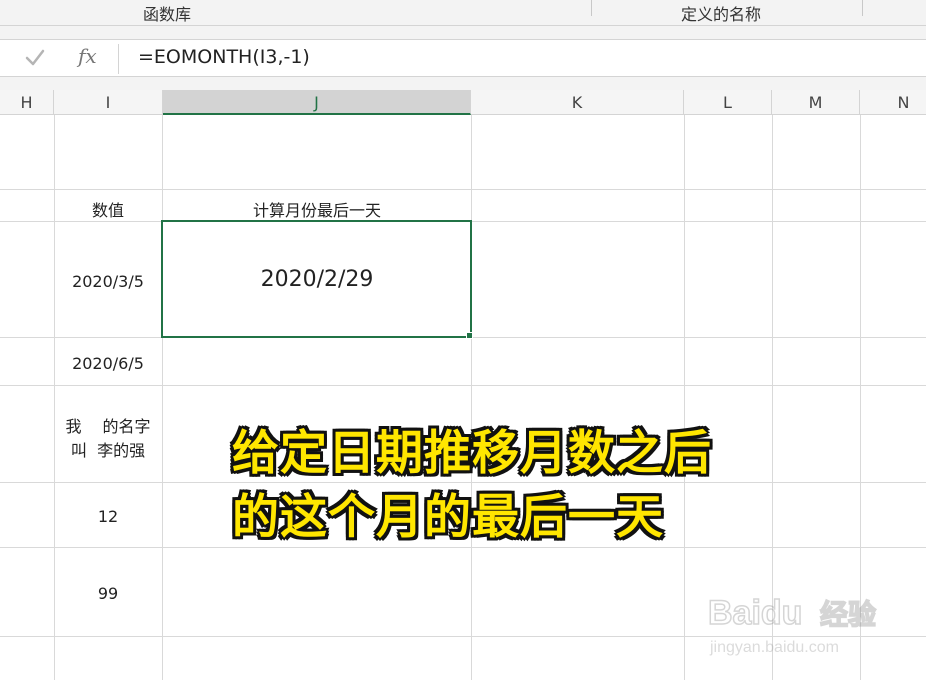  What do you see at coordinates (108, 449) in the screenshot?
I see `cell-i5-line2: 叫 李的强` at bounding box center [108, 449].